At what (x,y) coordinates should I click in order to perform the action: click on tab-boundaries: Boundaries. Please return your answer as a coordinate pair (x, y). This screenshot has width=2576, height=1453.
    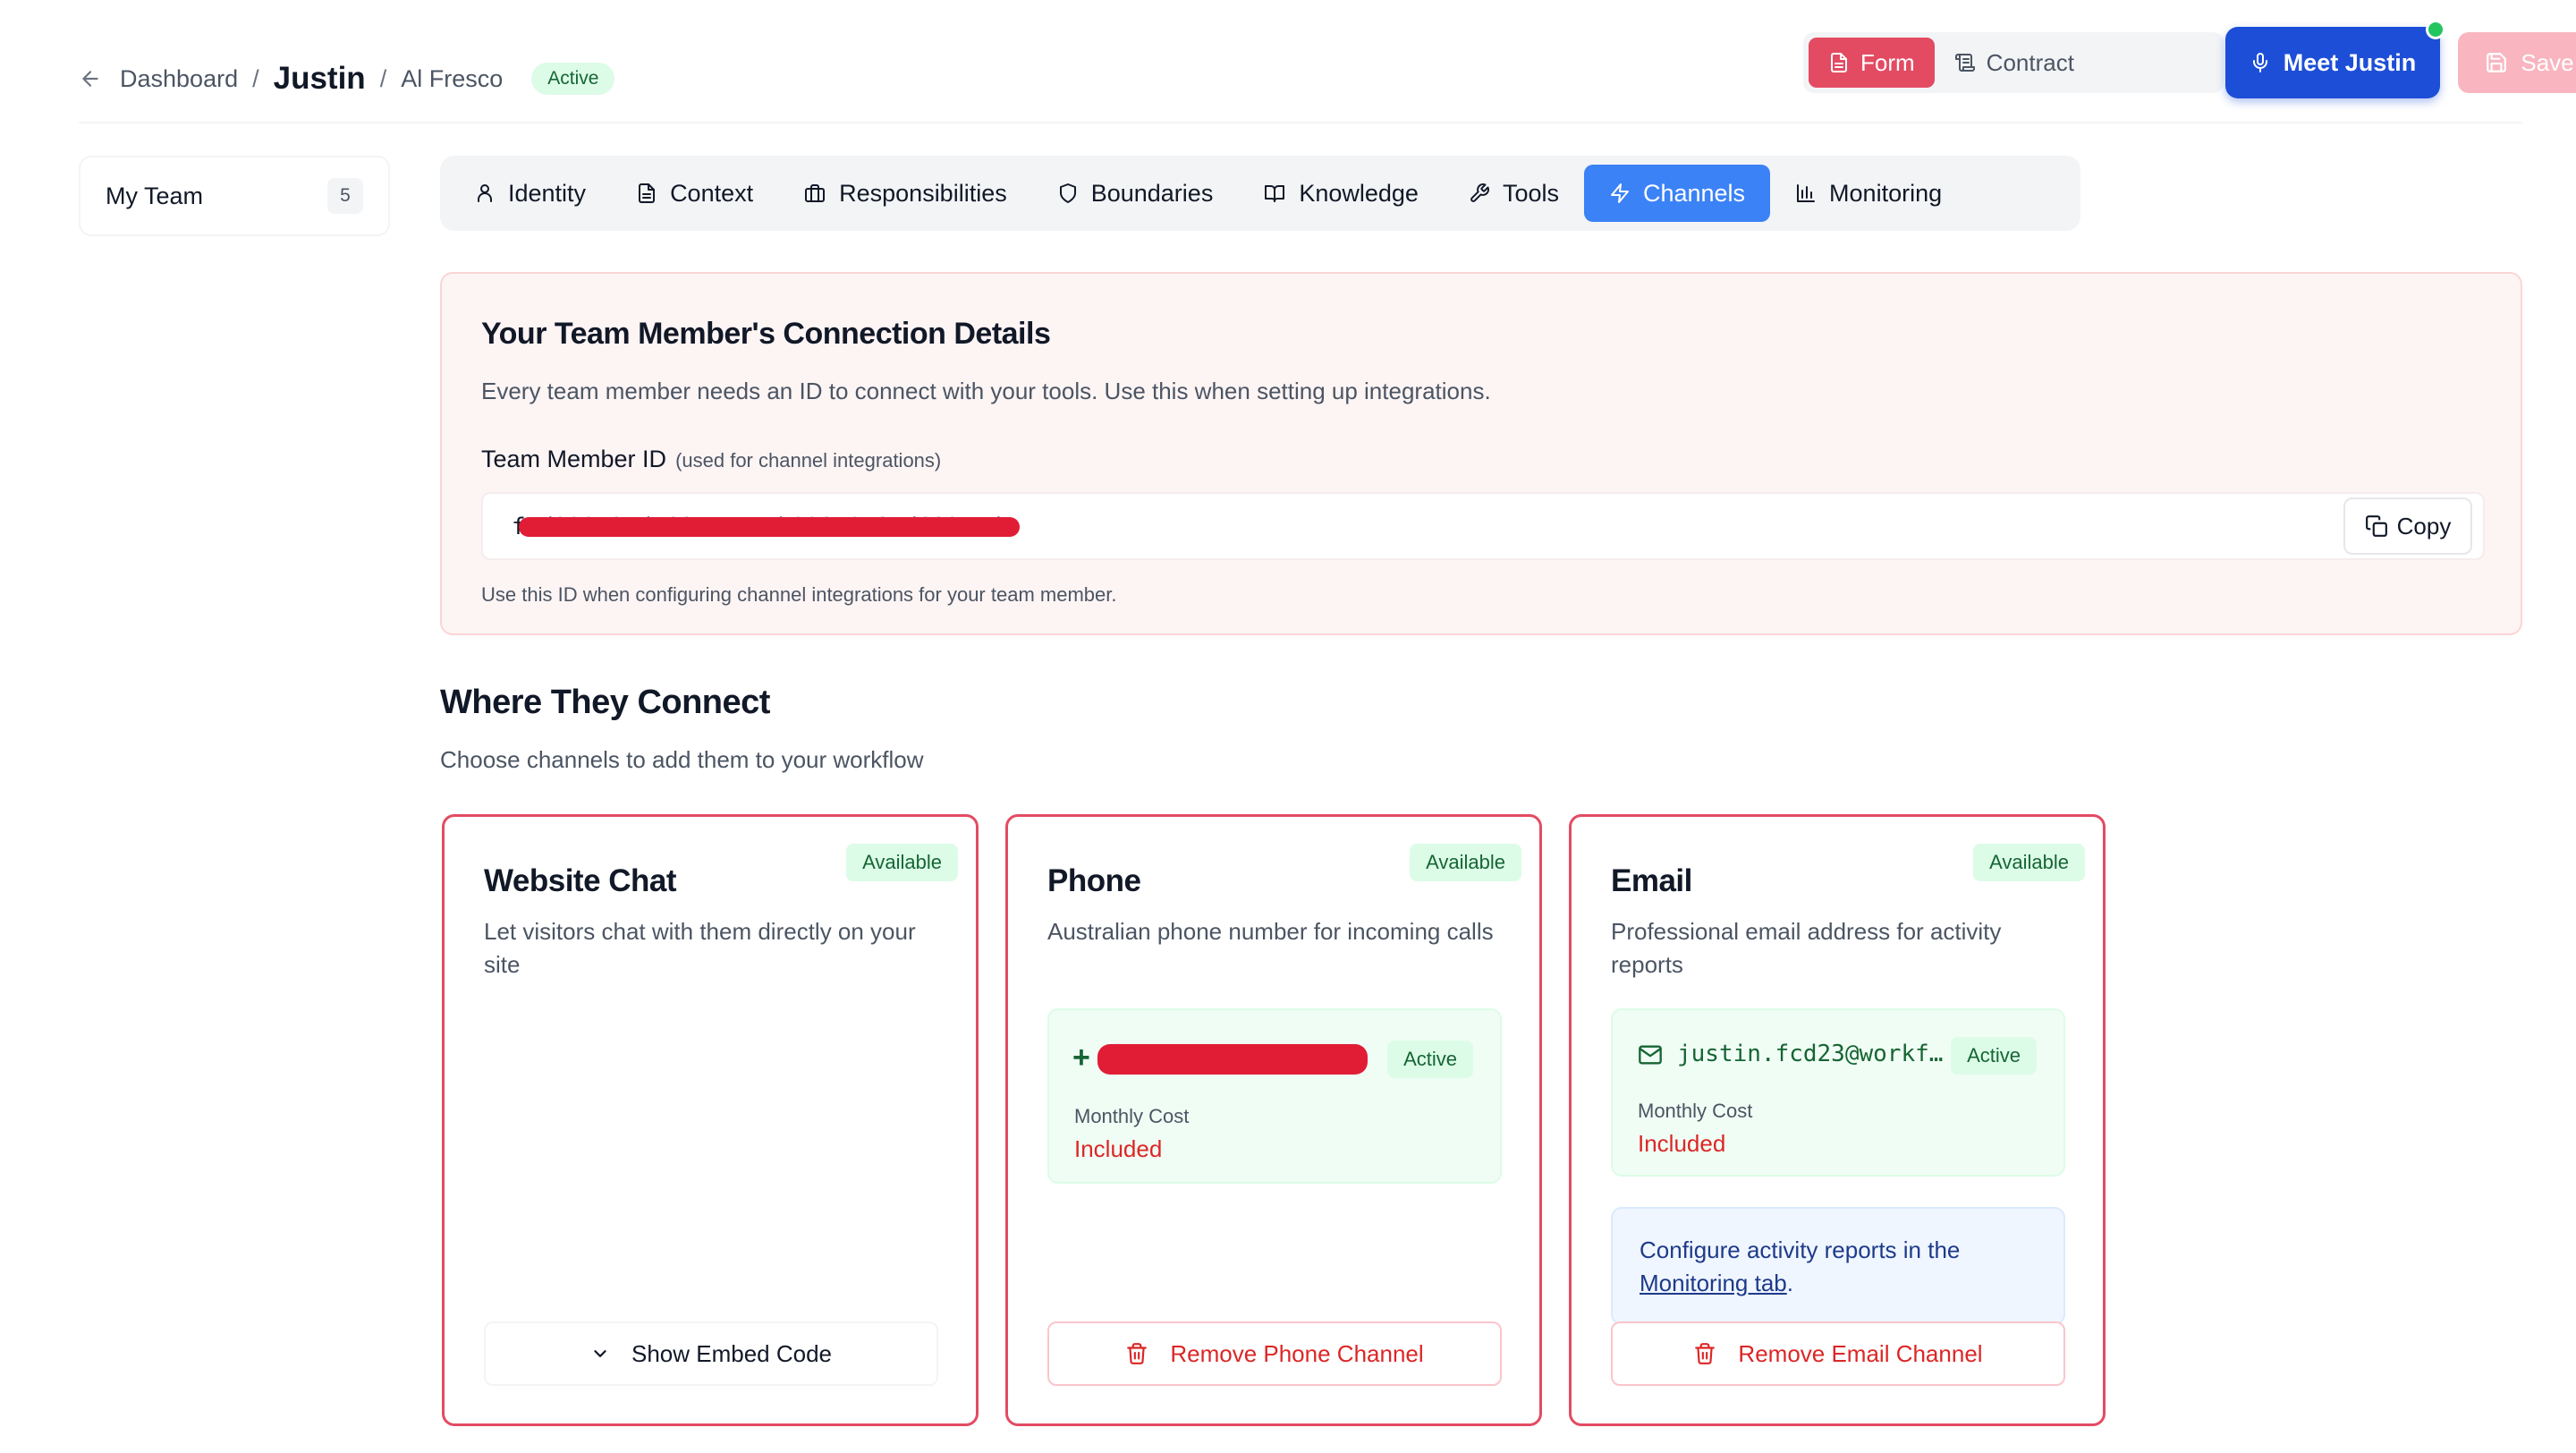
    Looking at the image, I should click on (1135, 193).